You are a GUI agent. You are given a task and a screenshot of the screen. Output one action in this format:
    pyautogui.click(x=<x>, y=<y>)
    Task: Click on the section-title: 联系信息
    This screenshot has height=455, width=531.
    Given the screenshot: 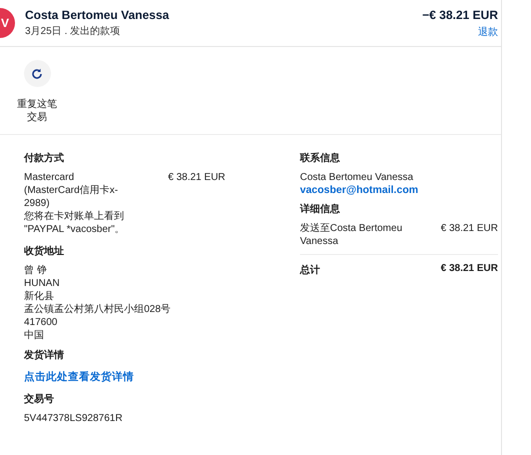 What is the action you would take?
    pyautogui.click(x=320, y=158)
    